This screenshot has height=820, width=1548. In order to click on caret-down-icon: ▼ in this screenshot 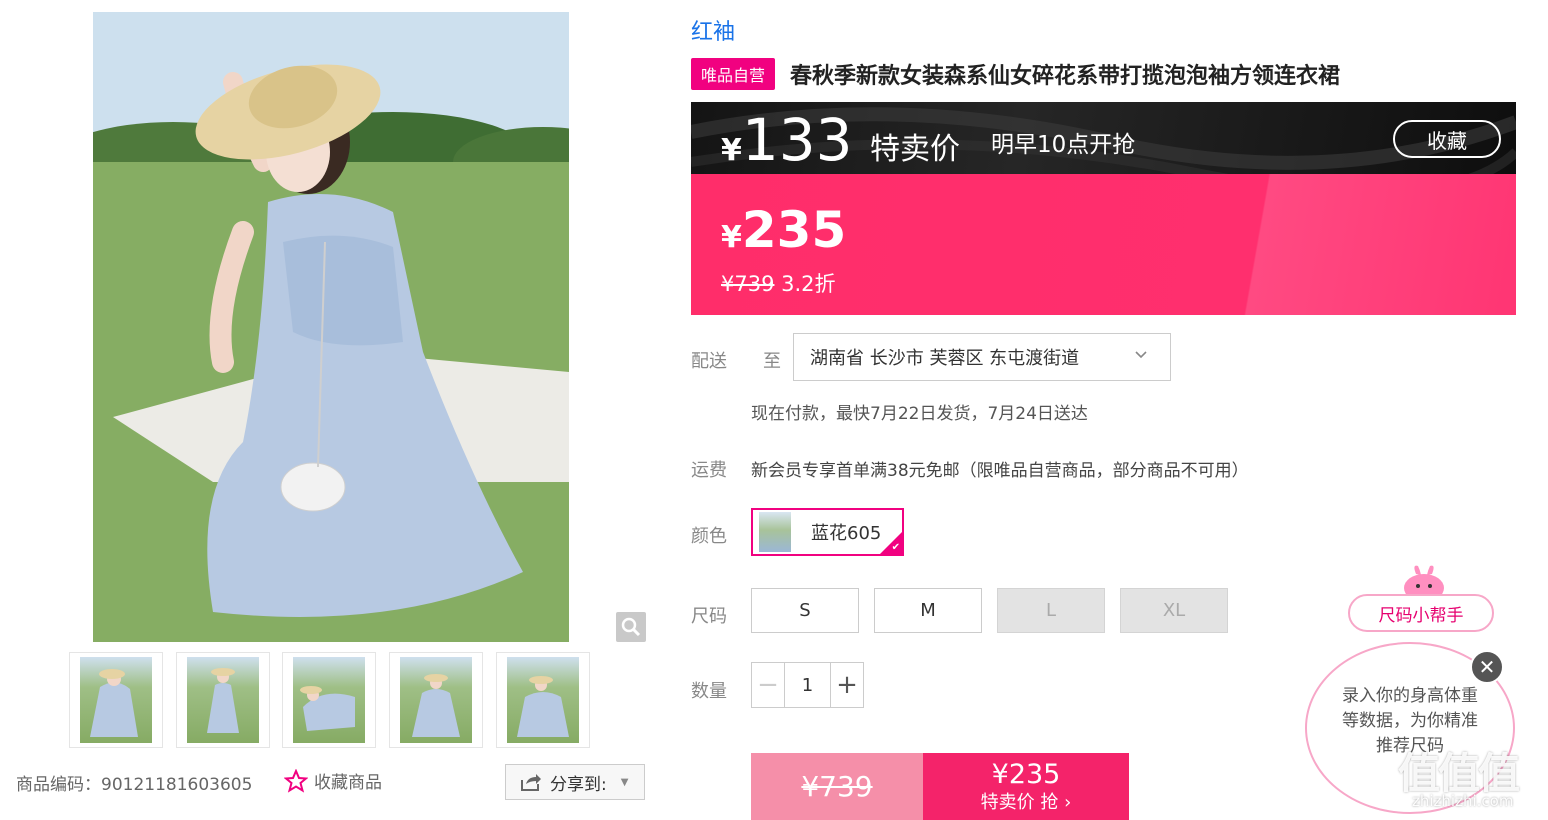, I will do `click(624, 782)`.